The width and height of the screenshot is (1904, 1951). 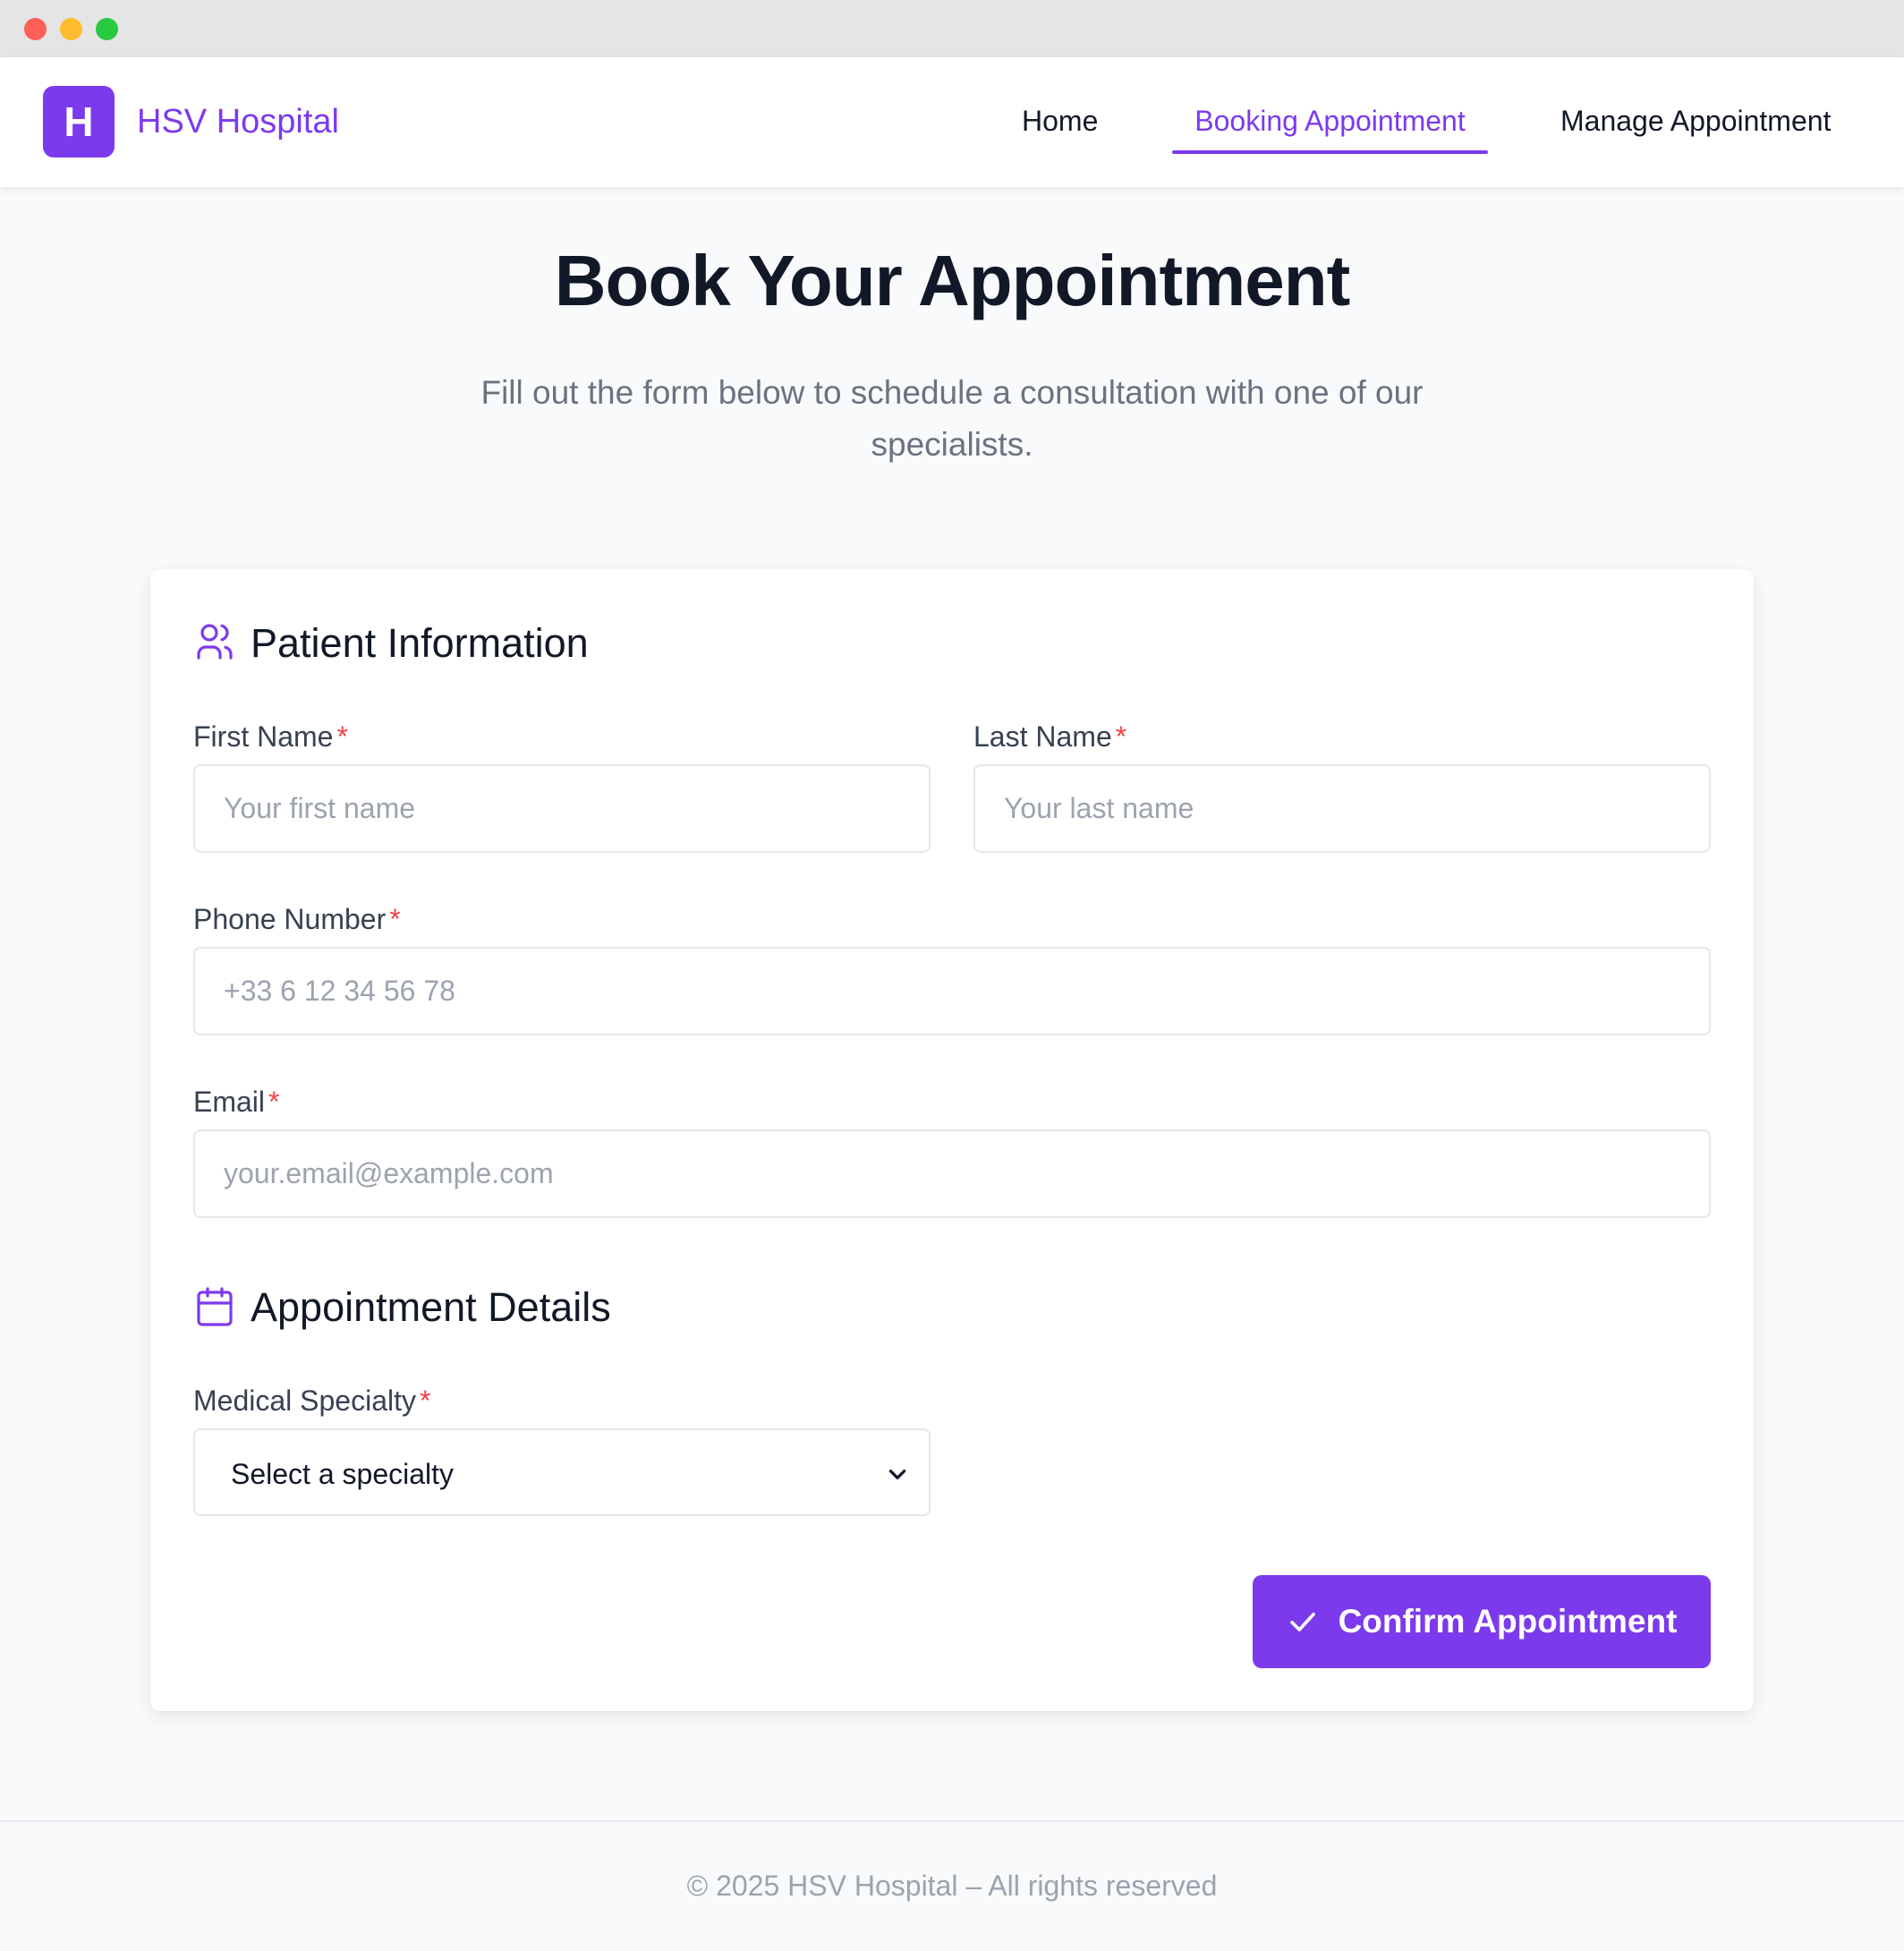 What do you see at coordinates (1050, 736) in the screenshot?
I see `last-name-label: Last Name *` at bounding box center [1050, 736].